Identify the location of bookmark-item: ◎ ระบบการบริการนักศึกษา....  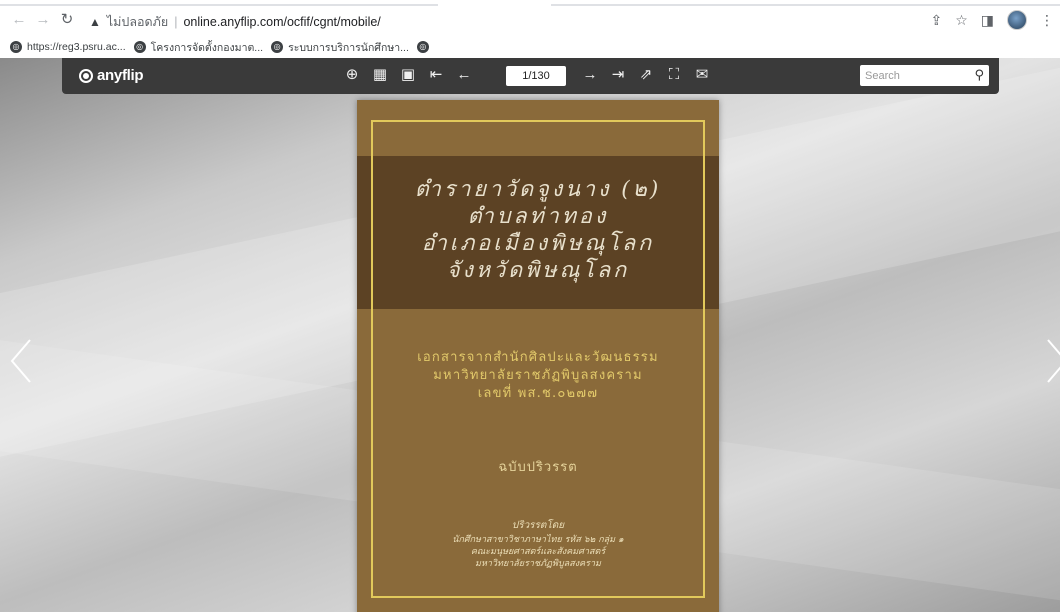
(340, 47).